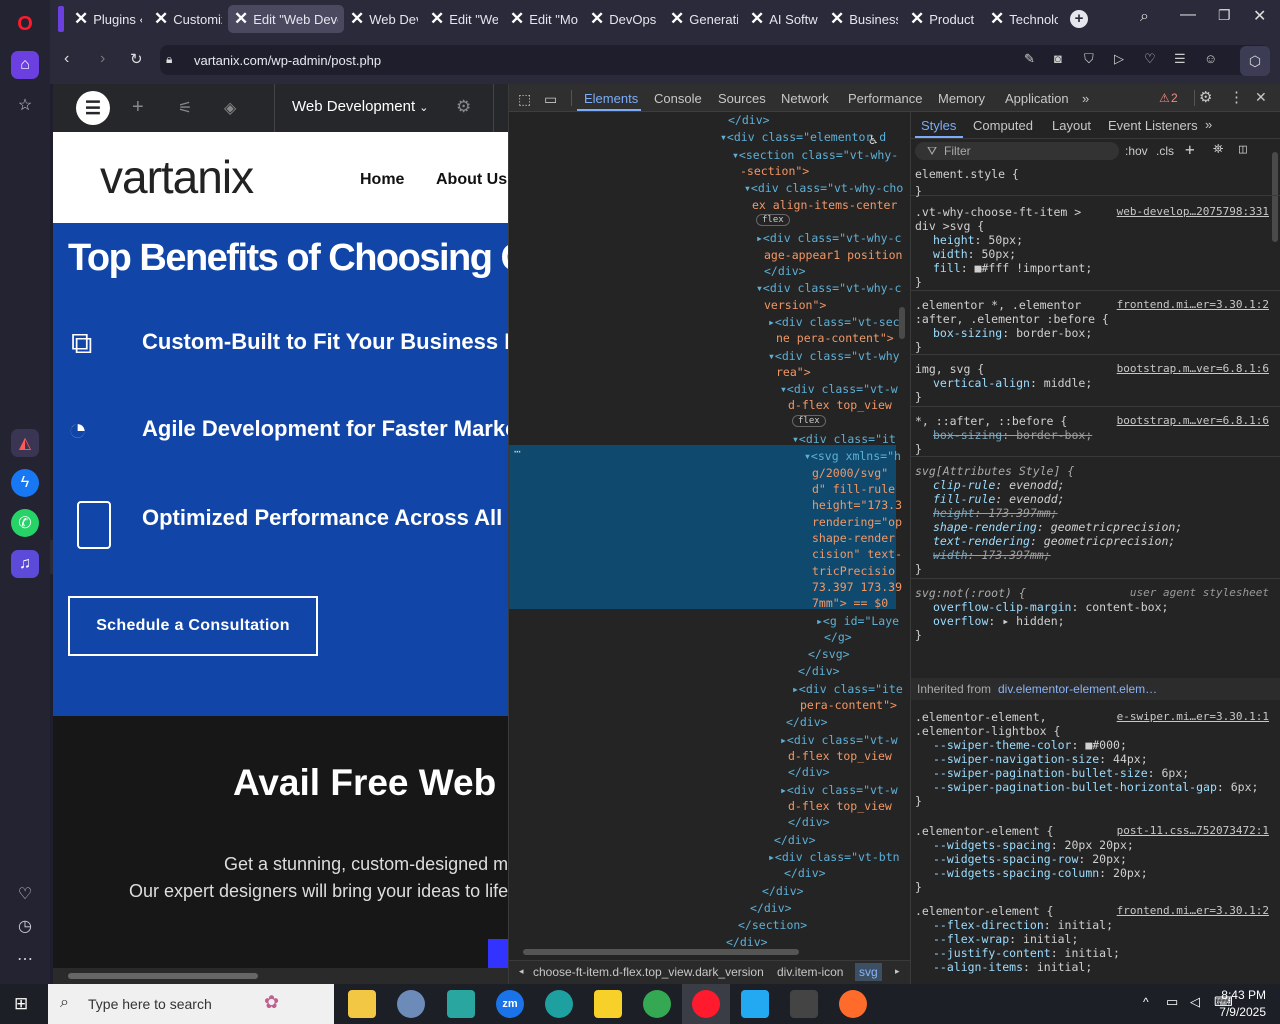 The width and height of the screenshot is (1280, 1024). Describe the element at coordinates (1210, 58) in the screenshot. I see `account-icon: ☺` at that location.